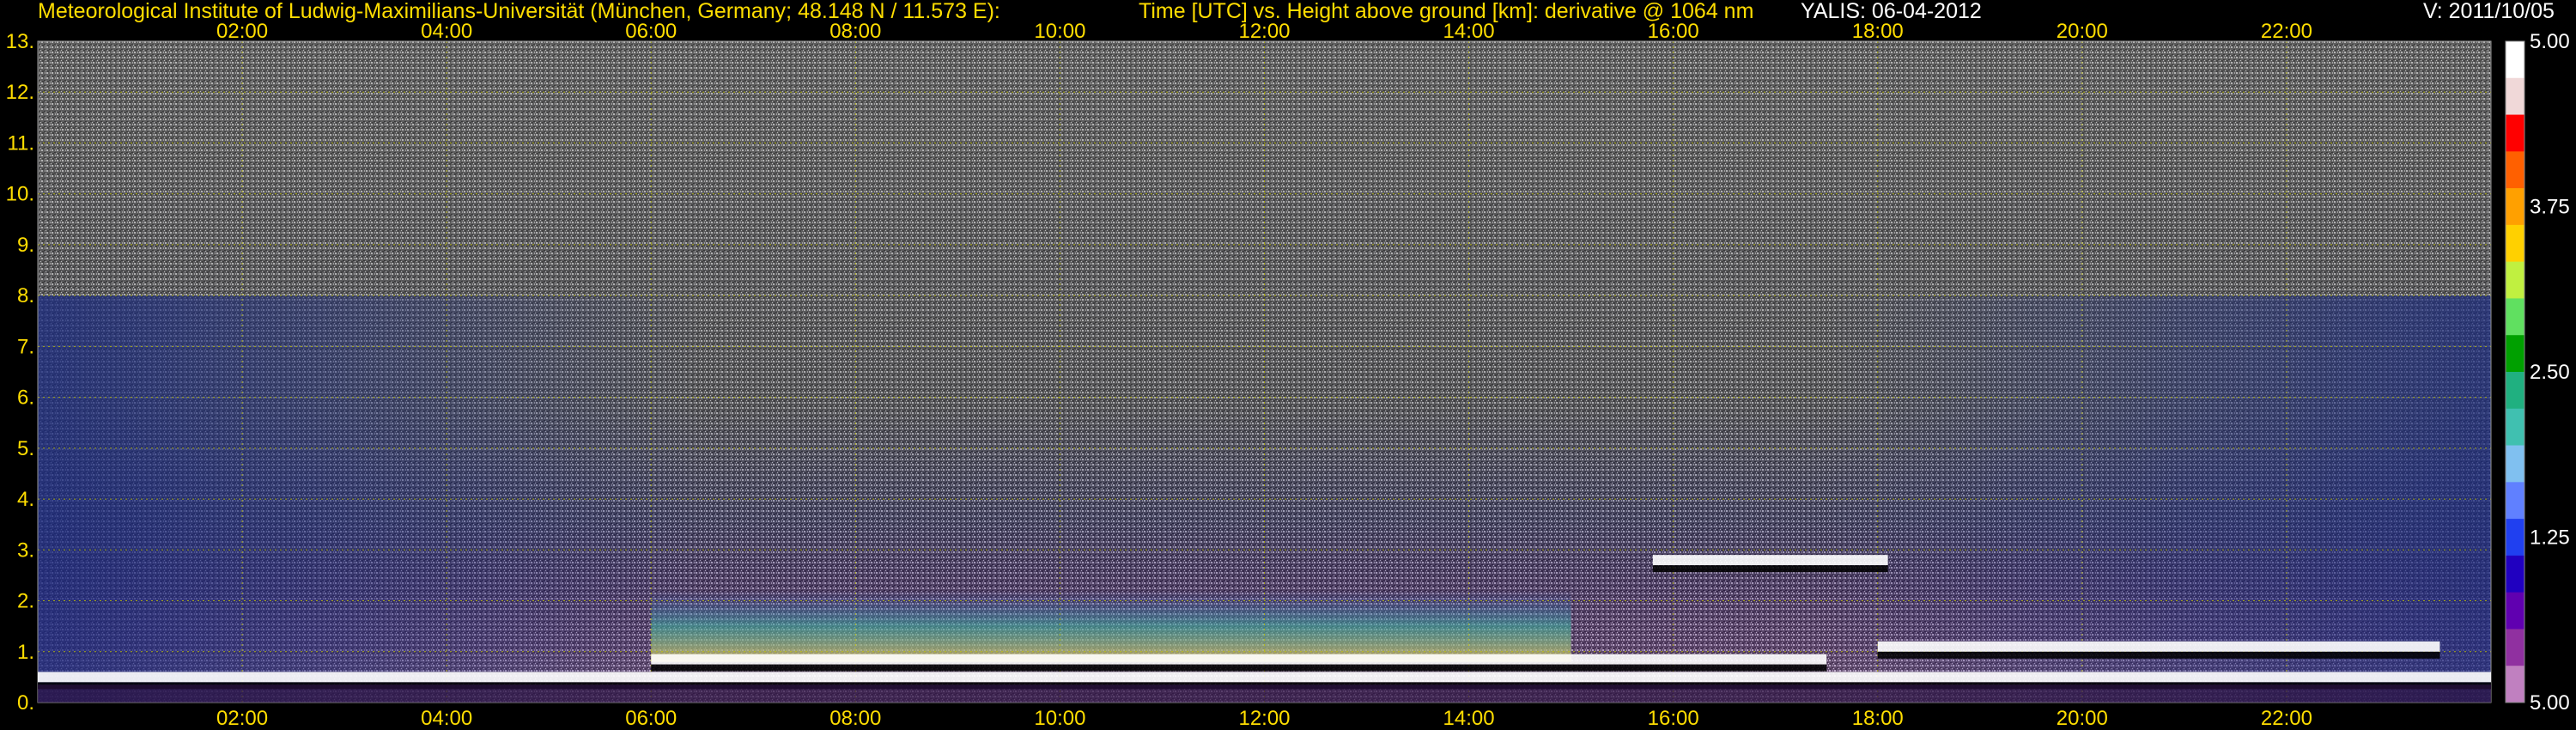 This screenshot has width=2576, height=730. Describe the element at coordinates (1469, 718) in the screenshot. I see `x-tick-label: 14:00` at that location.